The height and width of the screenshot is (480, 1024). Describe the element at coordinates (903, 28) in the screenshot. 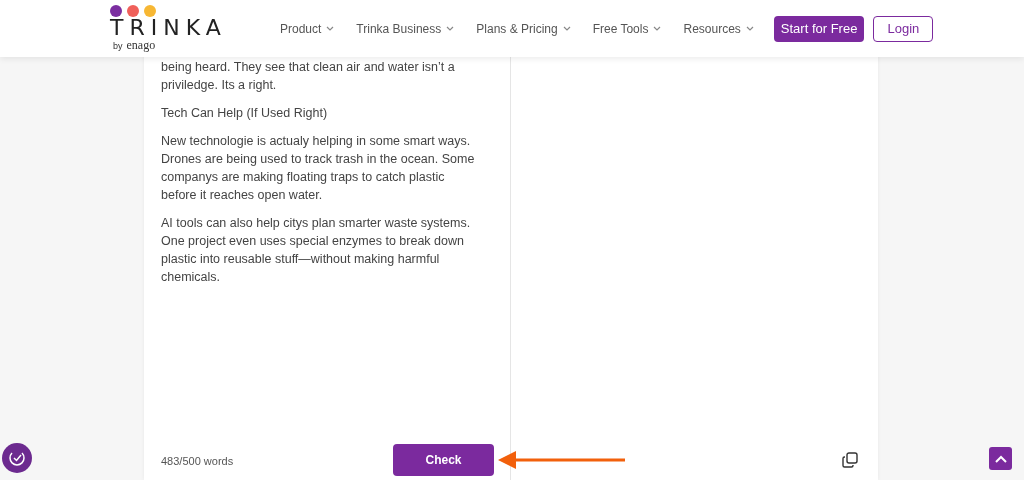

I see `login-button: Login` at that location.